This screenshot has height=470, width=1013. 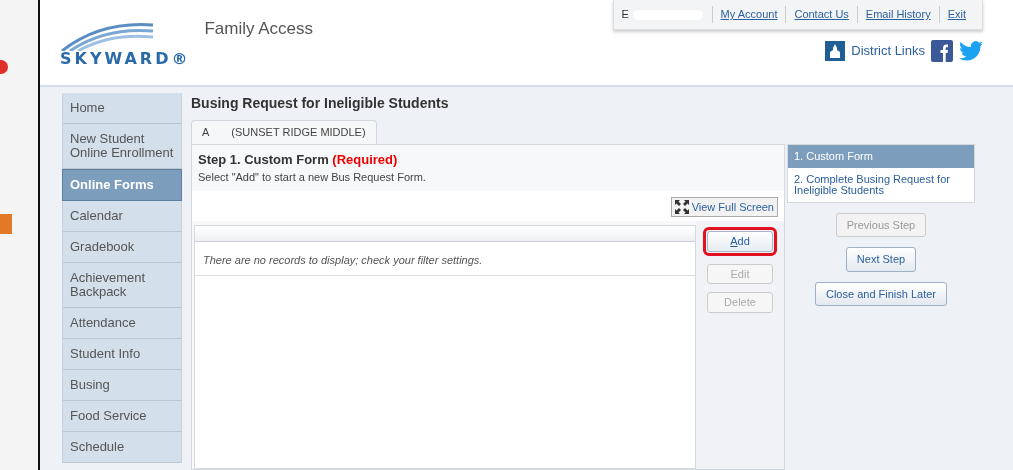 What do you see at coordinates (881, 259) in the screenshot?
I see `step-nav-button: Next Step` at bounding box center [881, 259].